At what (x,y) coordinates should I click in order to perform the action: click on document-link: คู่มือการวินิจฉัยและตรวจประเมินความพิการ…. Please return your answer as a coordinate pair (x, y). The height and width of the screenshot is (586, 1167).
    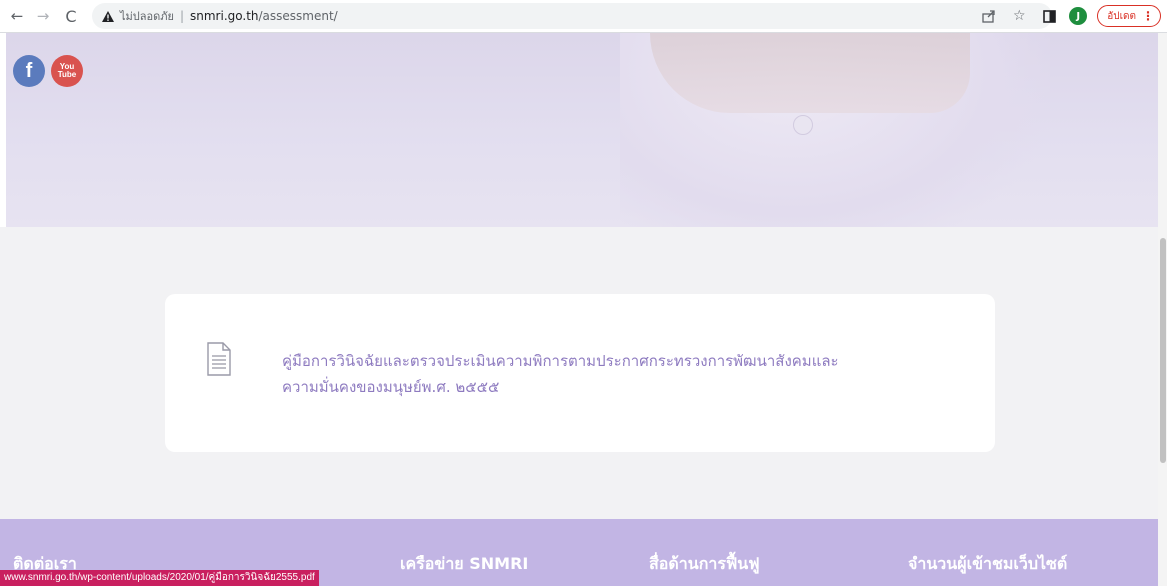
    Looking at the image, I should click on (627, 374).